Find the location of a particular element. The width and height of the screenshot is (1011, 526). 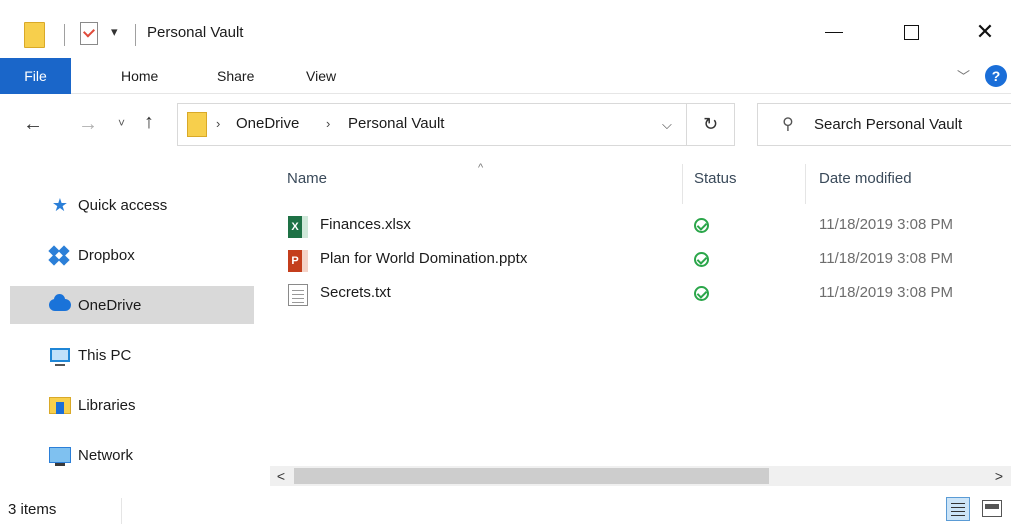

close-button: ✕ is located at coordinates (985, 32).